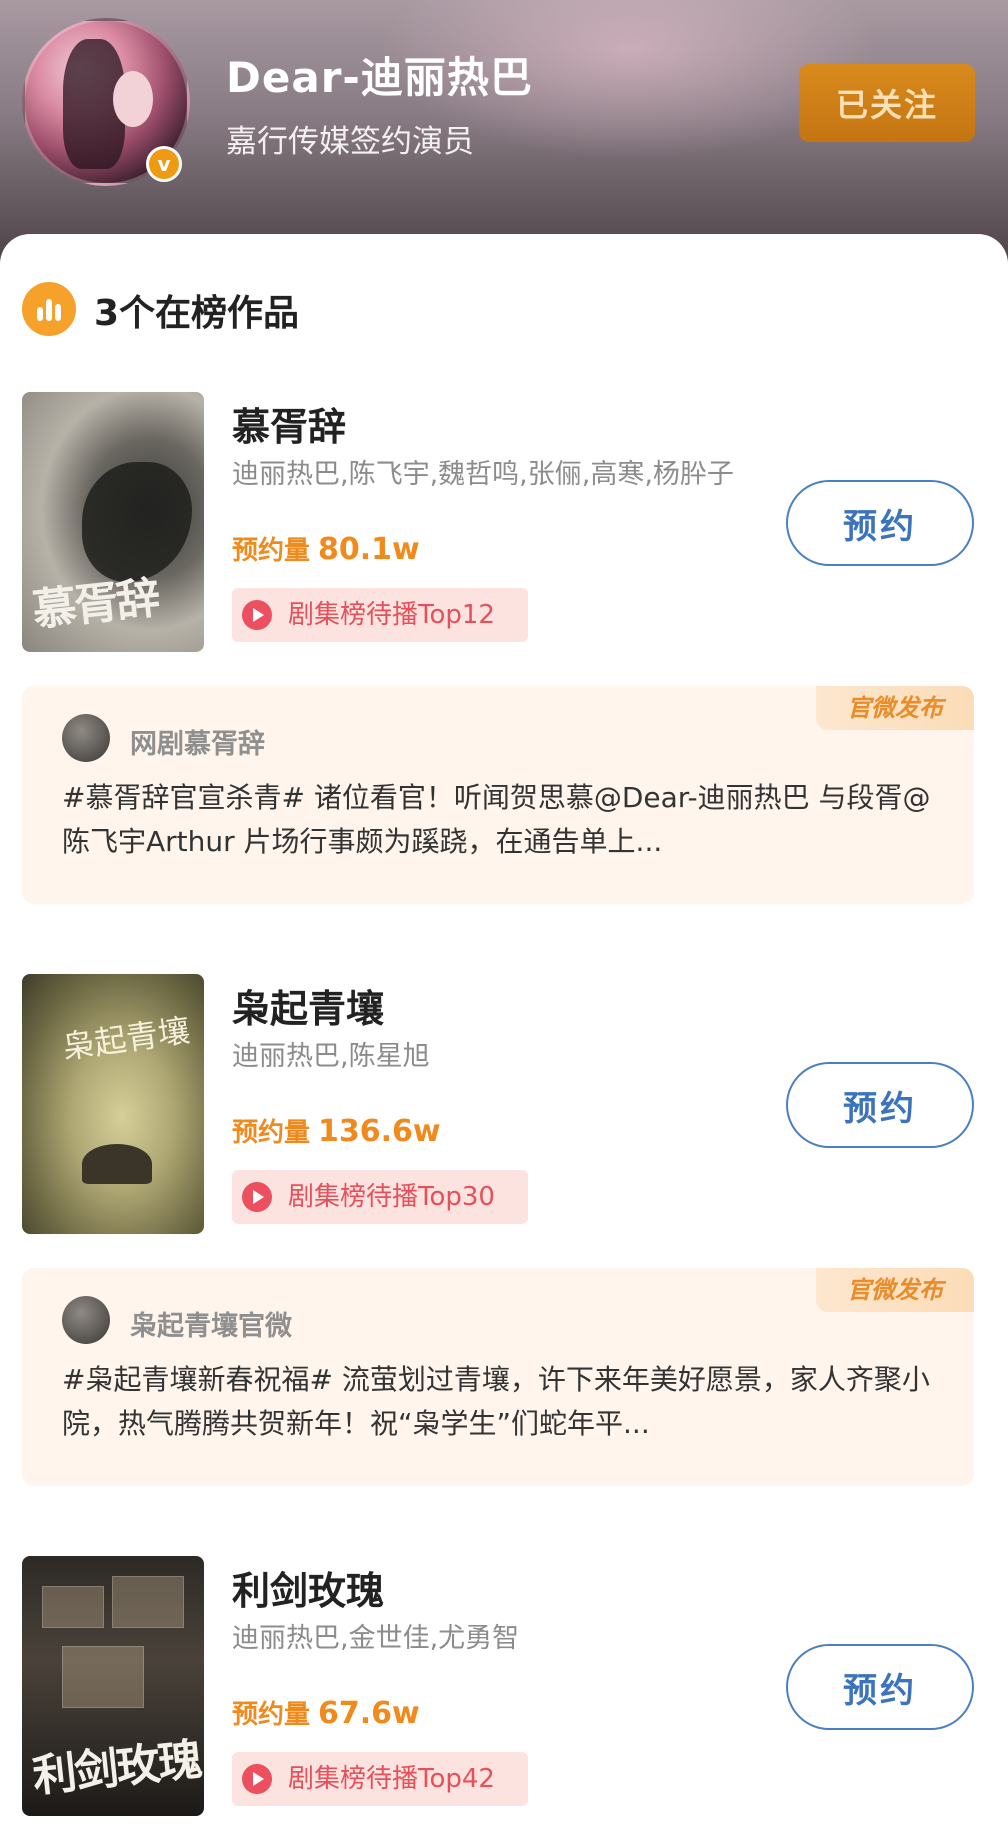 The height and width of the screenshot is (1828, 1008). I want to click on reservation-count: 预约量 80.1w, so click(326, 548).